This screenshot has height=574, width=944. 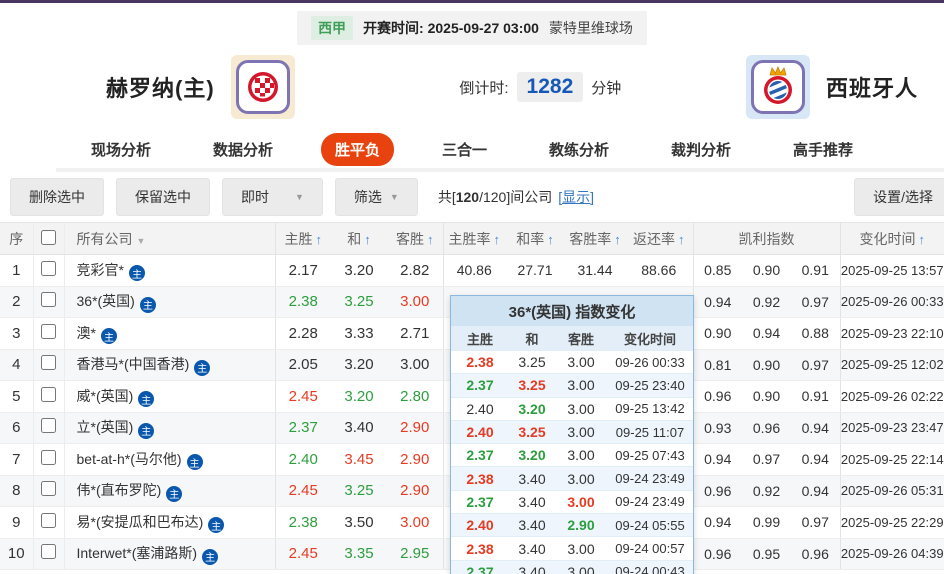 I want to click on company-cell: 香港马*(中国香港) 主, so click(x=170, y=365).